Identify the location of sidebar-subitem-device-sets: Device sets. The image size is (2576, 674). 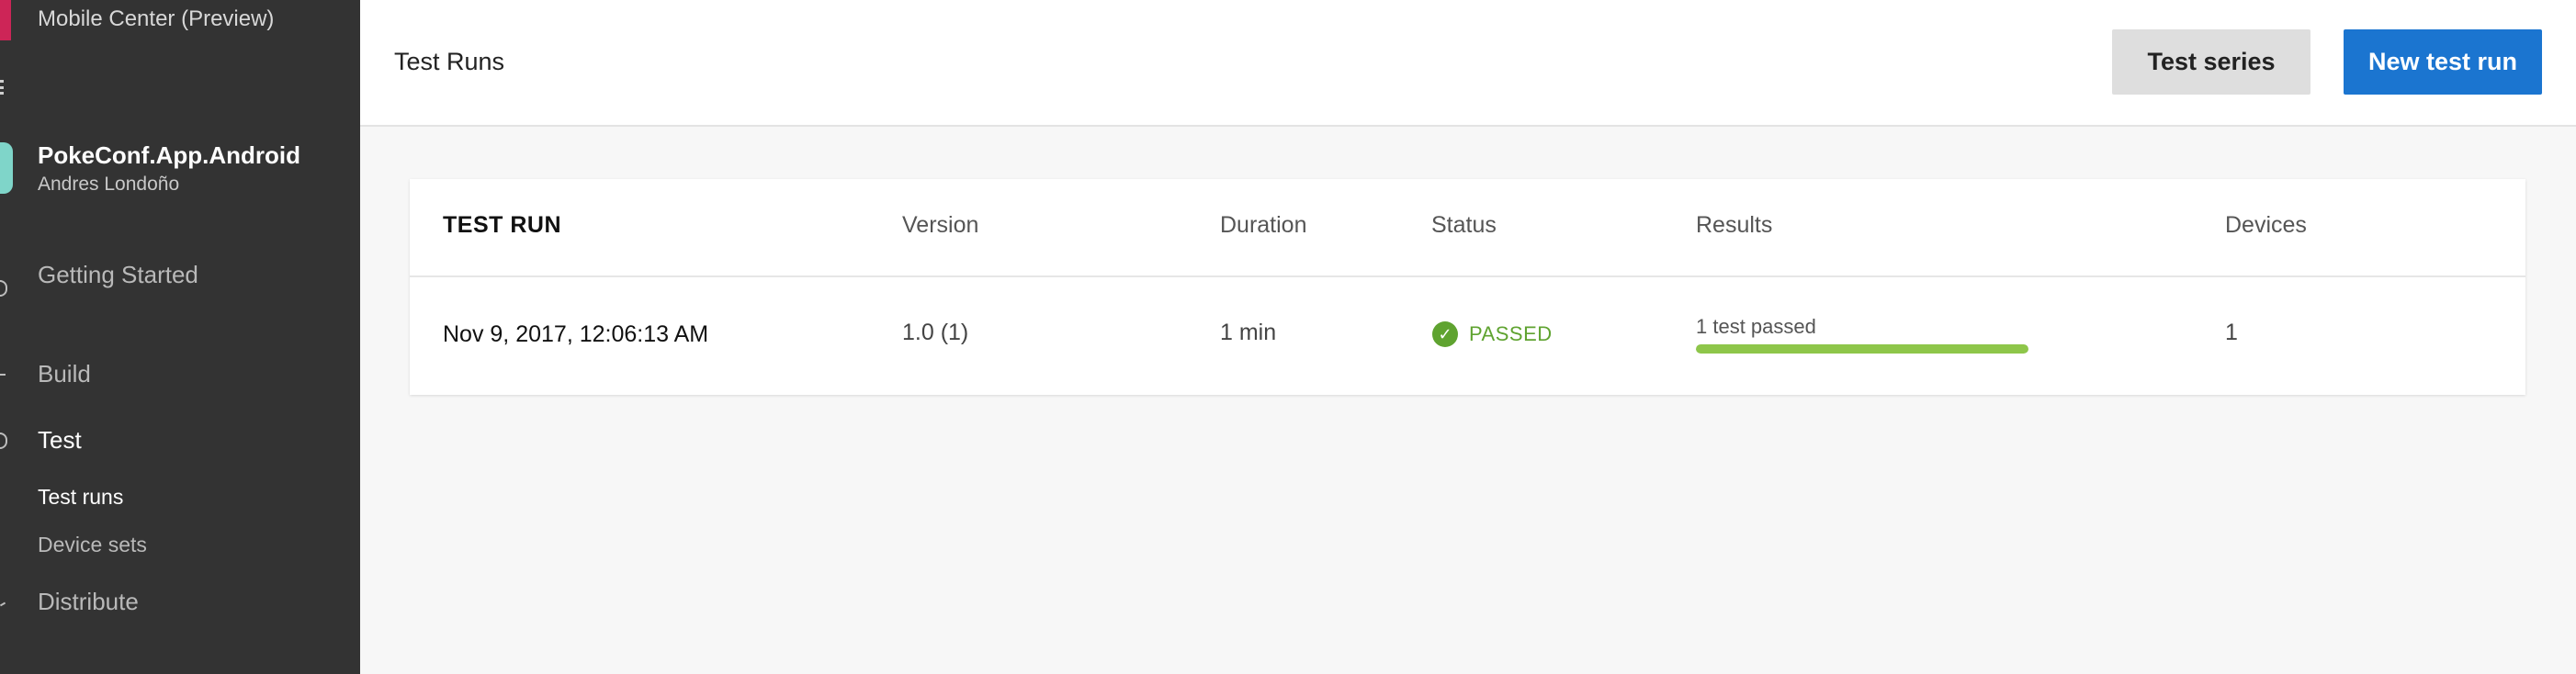
(92, 545).